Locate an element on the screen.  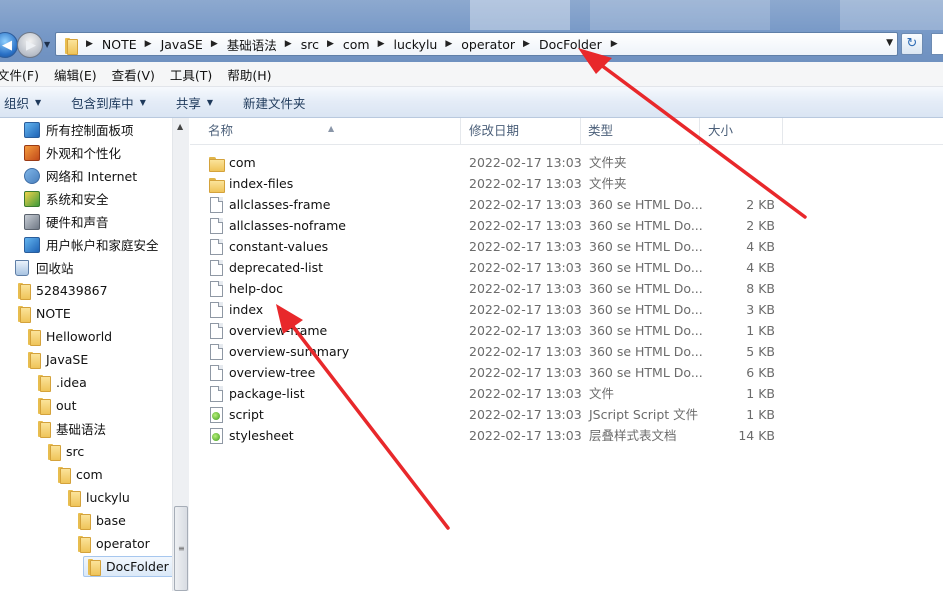
nav-item: operator is located at coordinates (112, 543).